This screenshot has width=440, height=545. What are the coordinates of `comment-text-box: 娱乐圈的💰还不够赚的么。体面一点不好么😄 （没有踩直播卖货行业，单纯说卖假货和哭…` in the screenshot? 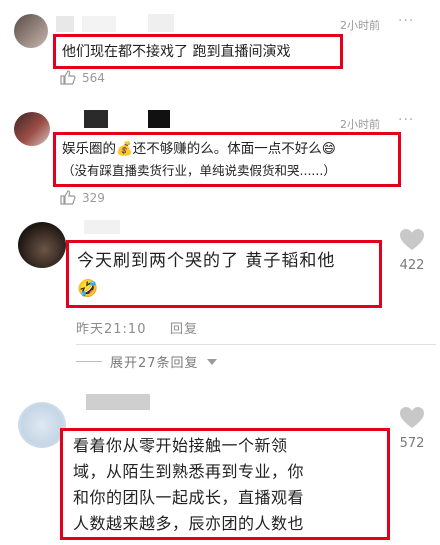 It's located at (227, 159).